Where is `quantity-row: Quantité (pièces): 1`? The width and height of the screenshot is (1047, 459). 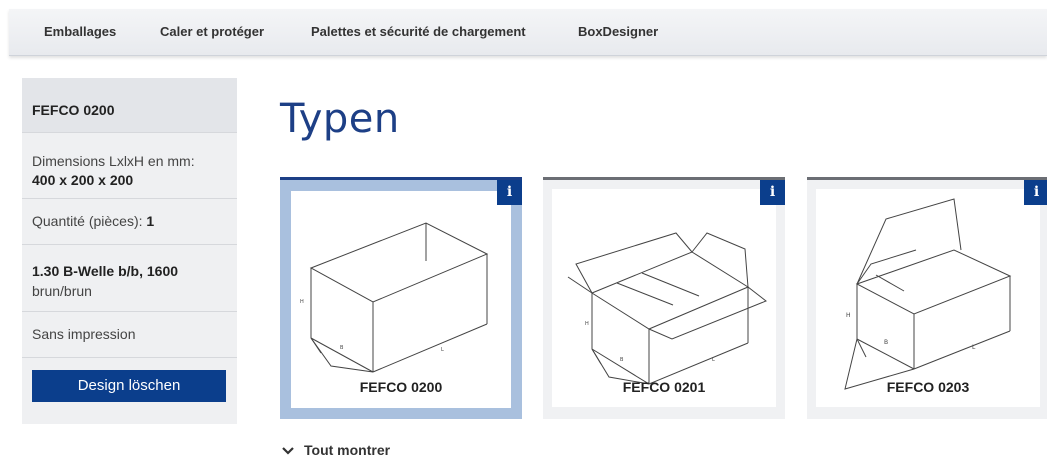
quantity-row: Quantité (pièces): 1 is located at coordinates (129, 222).